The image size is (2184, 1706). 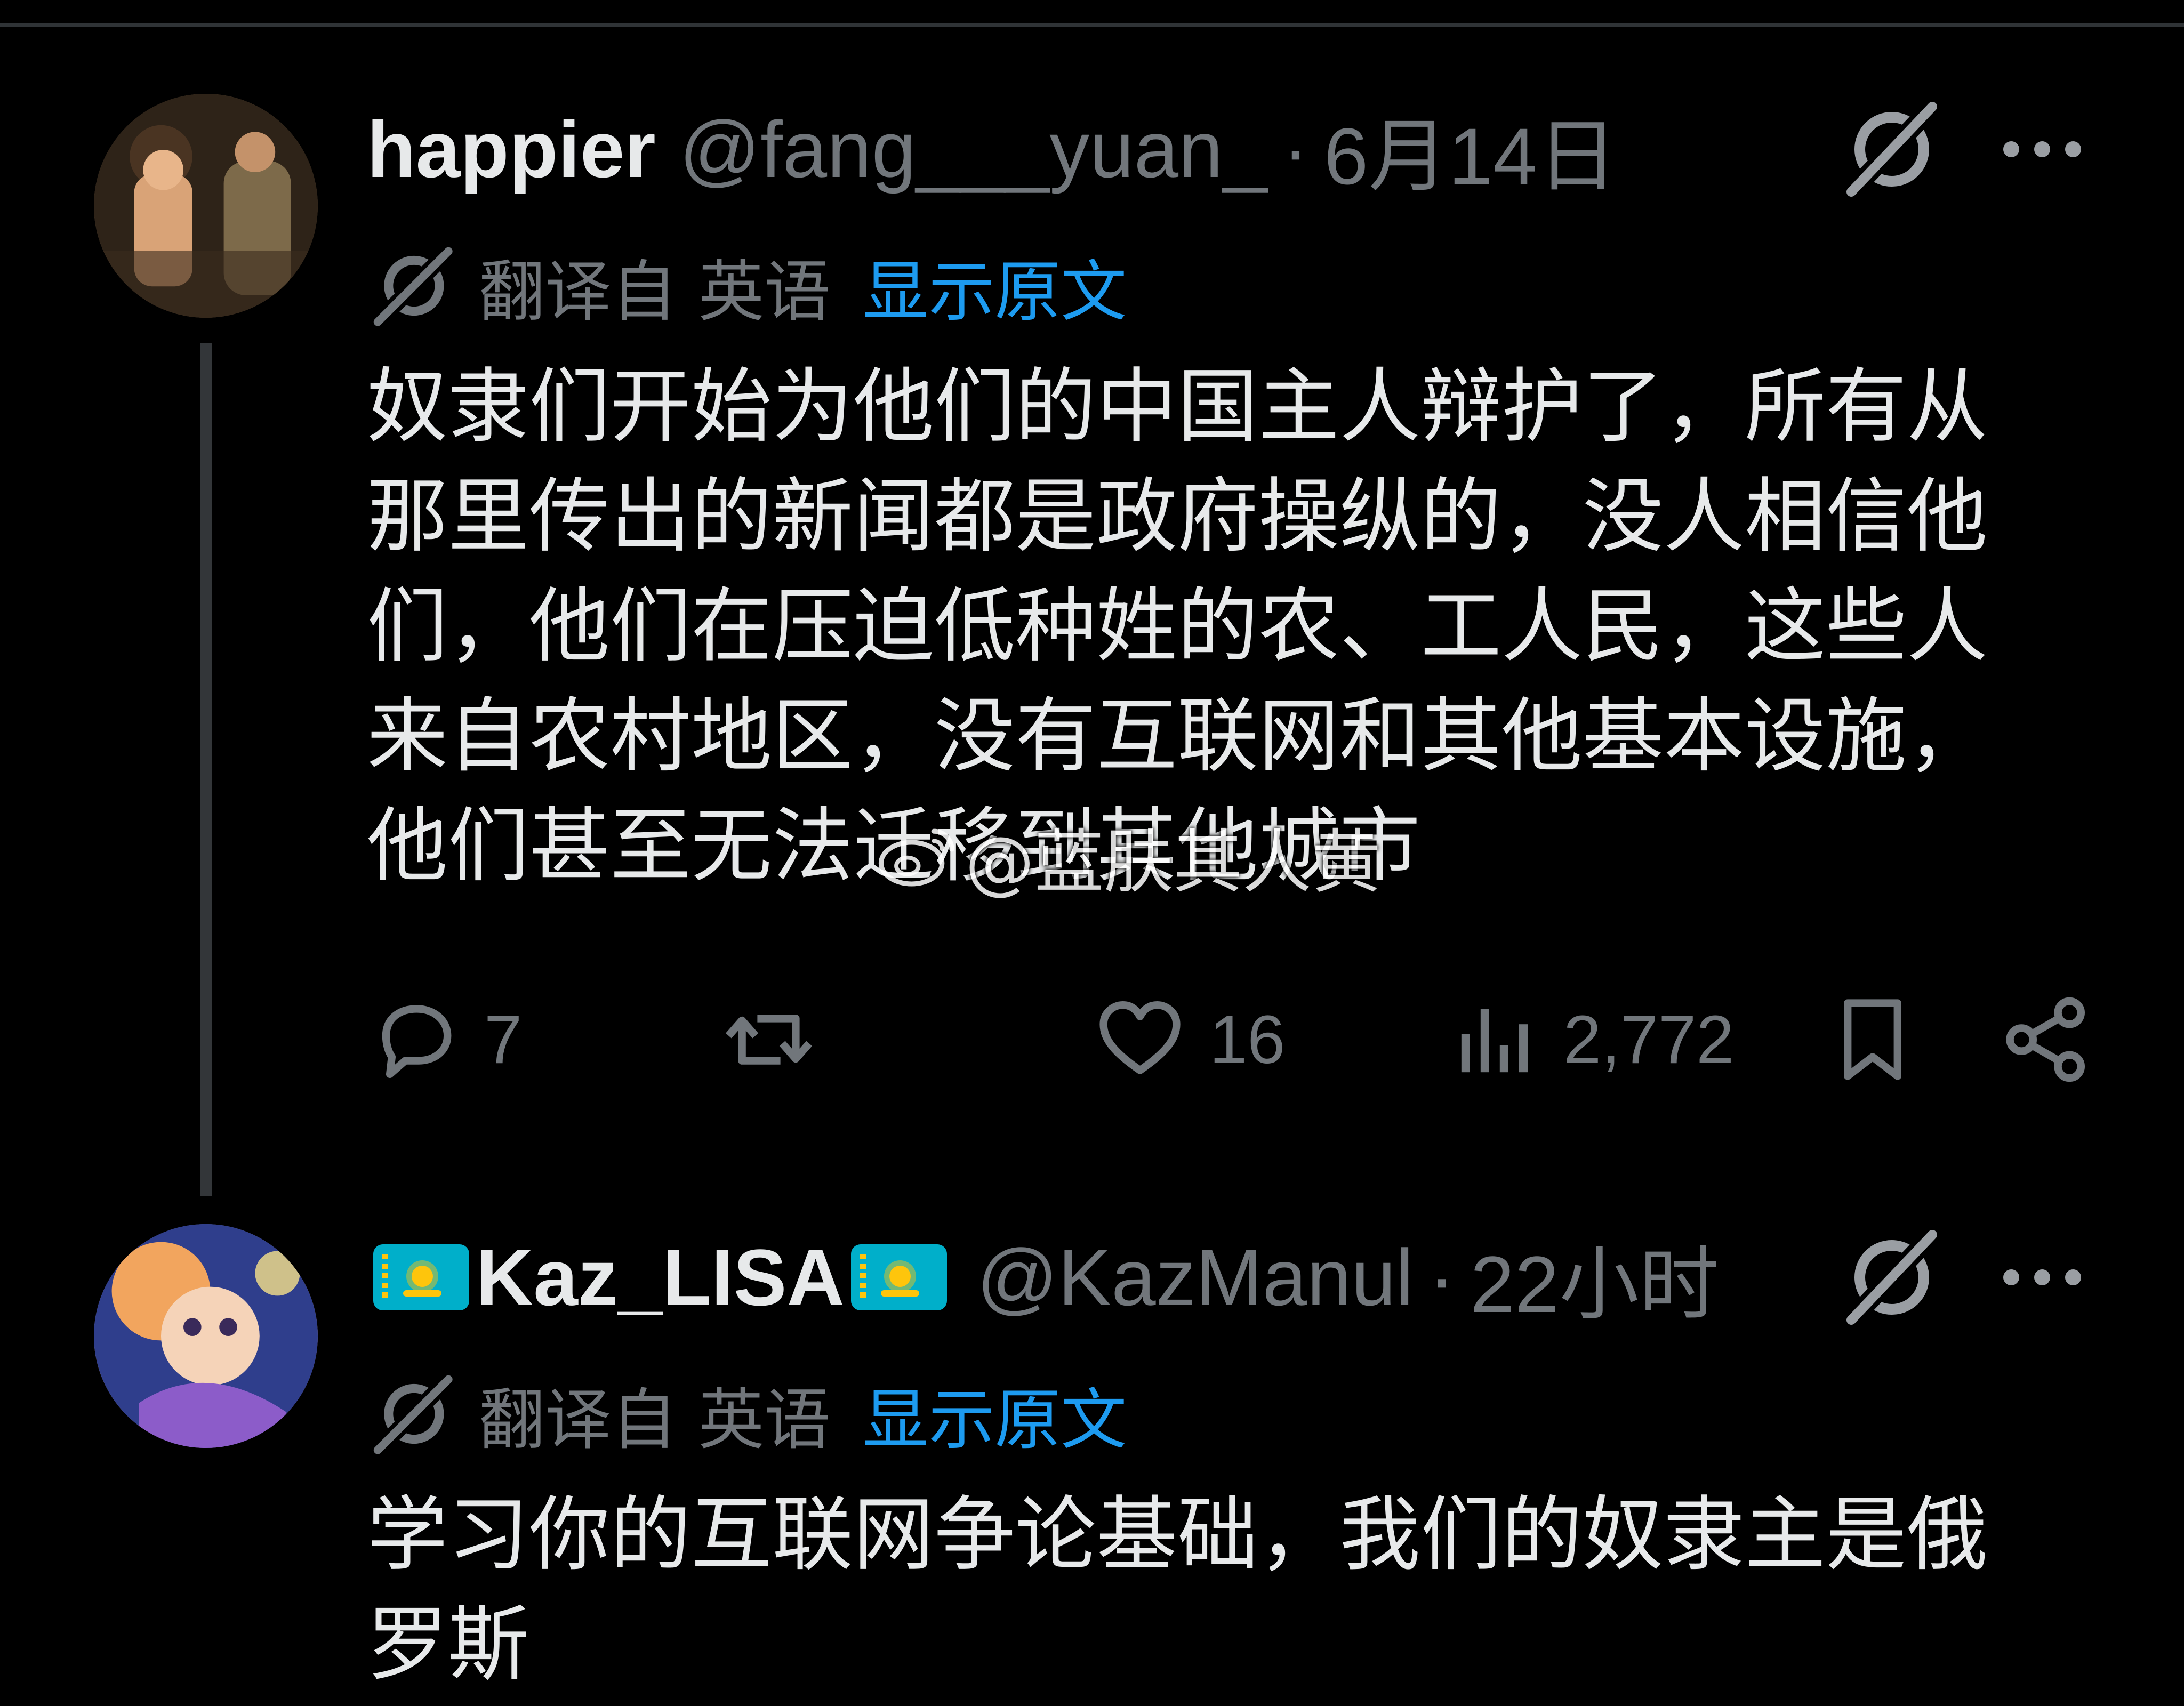 I want to click on tweet-timestamp: 22小时, so click(x=1594, y=1277).